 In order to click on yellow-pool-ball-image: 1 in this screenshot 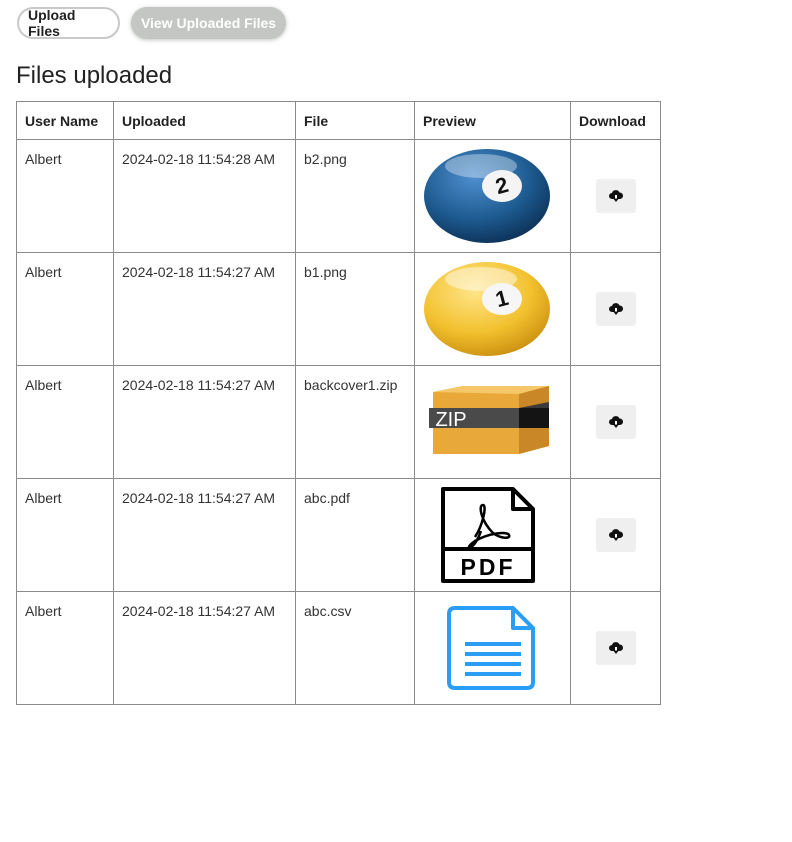, I will do `click(487, 309)`.